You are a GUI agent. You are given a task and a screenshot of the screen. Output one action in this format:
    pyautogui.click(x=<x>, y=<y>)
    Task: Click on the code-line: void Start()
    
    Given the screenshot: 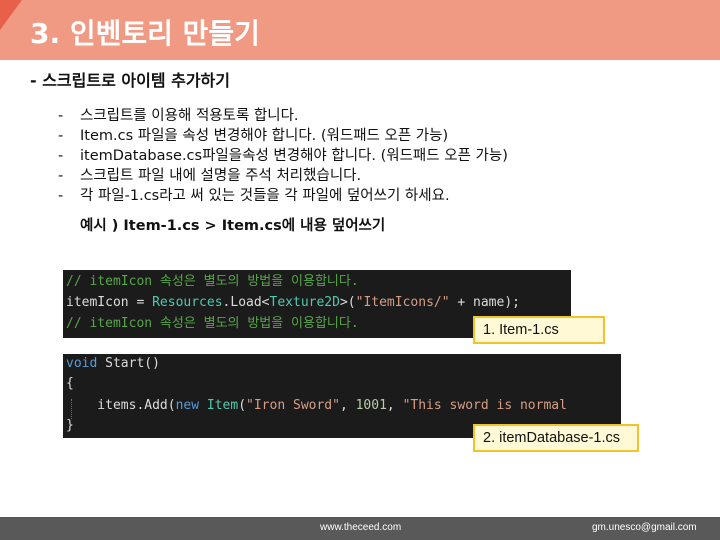 What is the action you would take?
    pyautogui.click(x=113, y=364)
    